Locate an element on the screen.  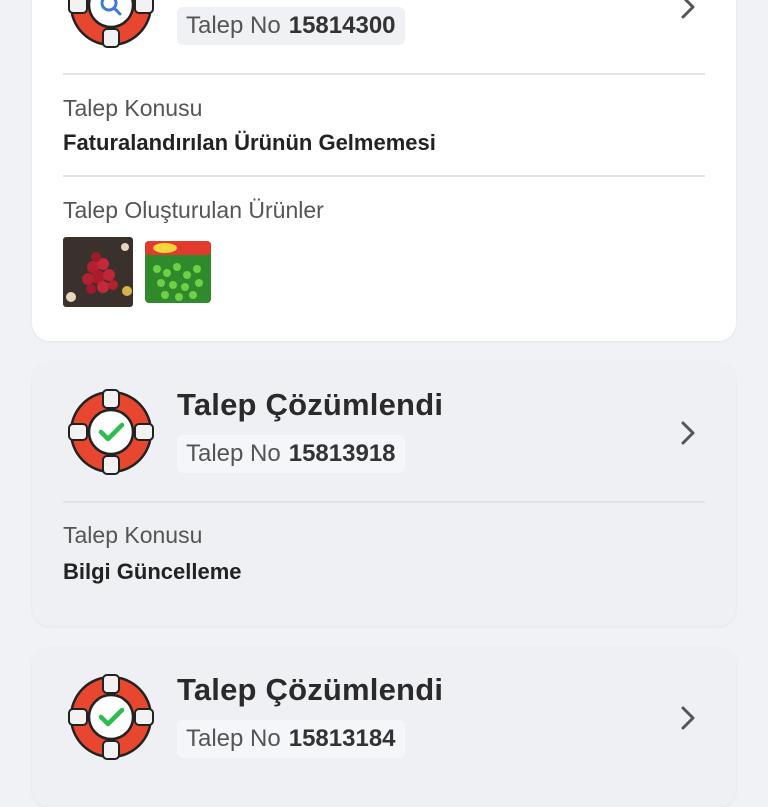
ticket-number: 15814300 is located at coordinates (342, 25).